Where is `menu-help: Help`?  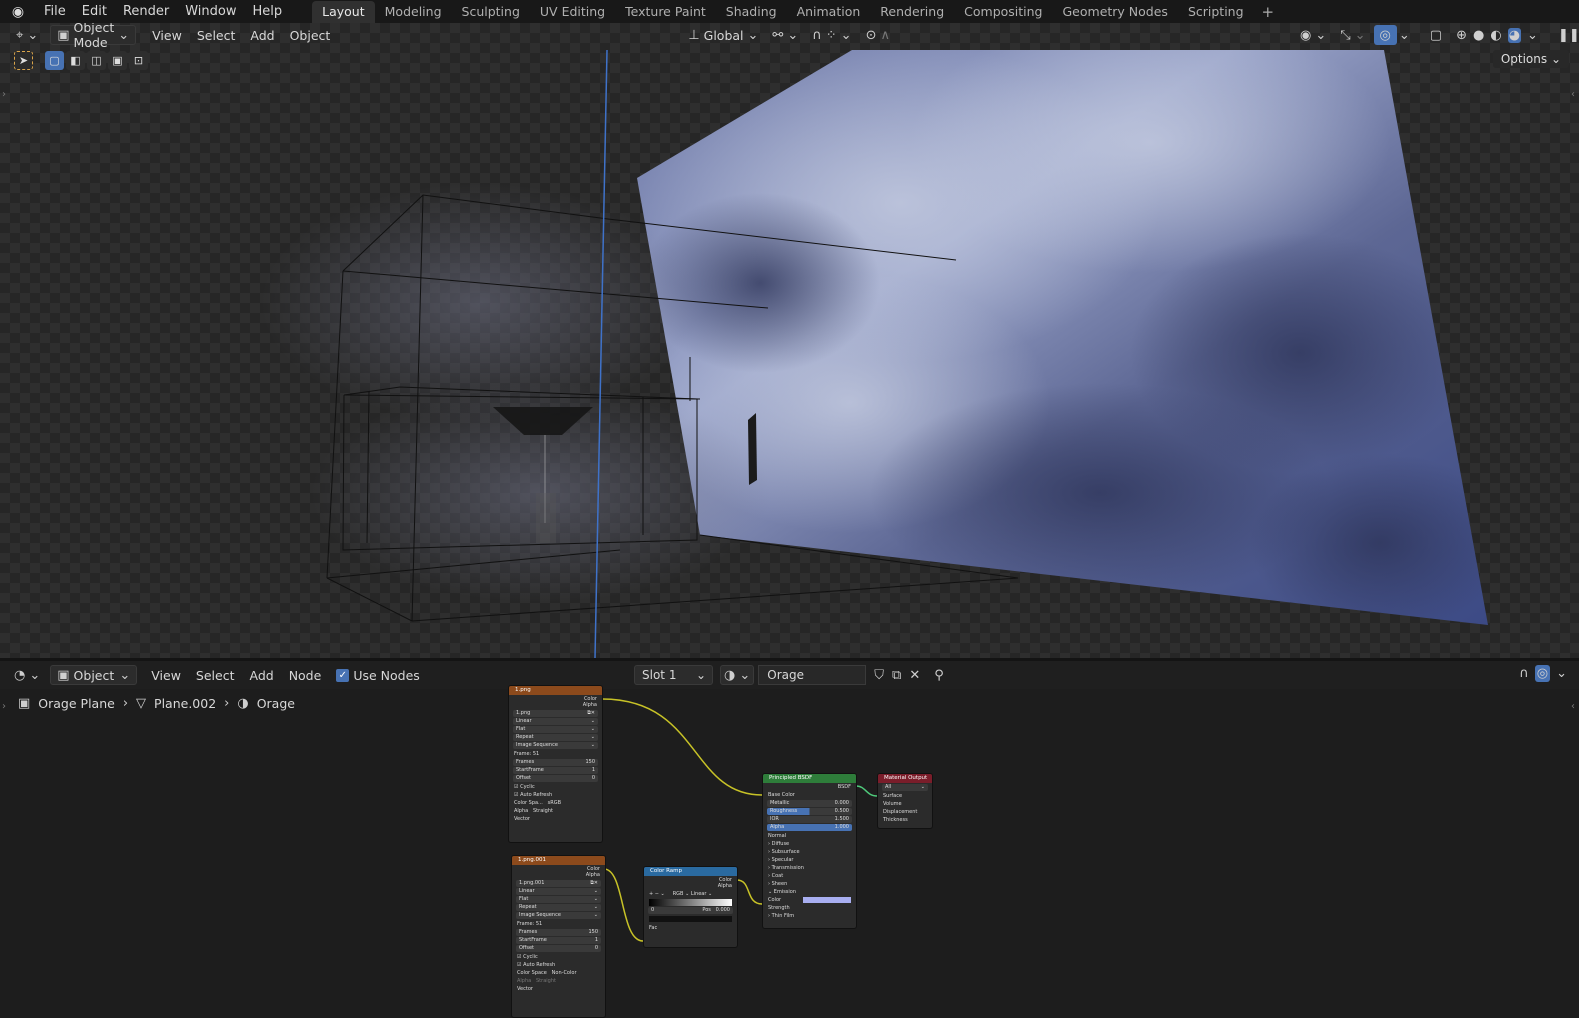 menu-help: Help is located at coordinates (268, 11).